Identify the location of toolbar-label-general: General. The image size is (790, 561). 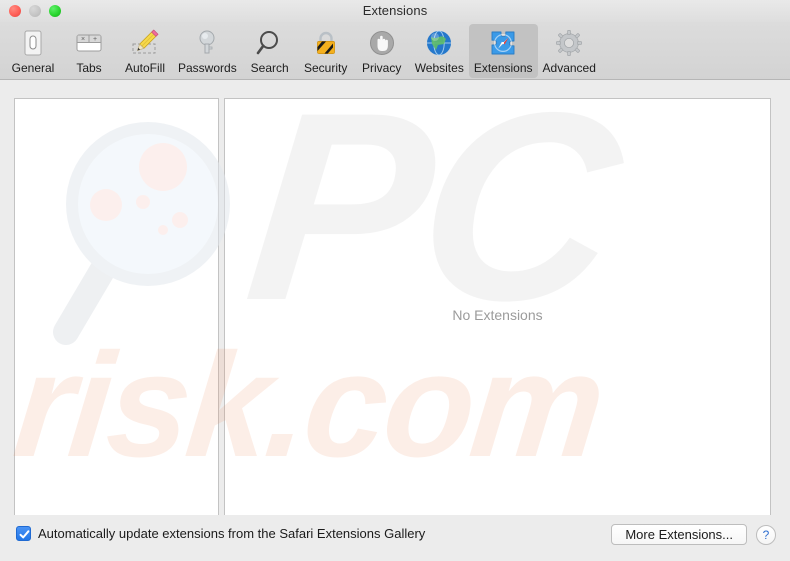
(33, 68).